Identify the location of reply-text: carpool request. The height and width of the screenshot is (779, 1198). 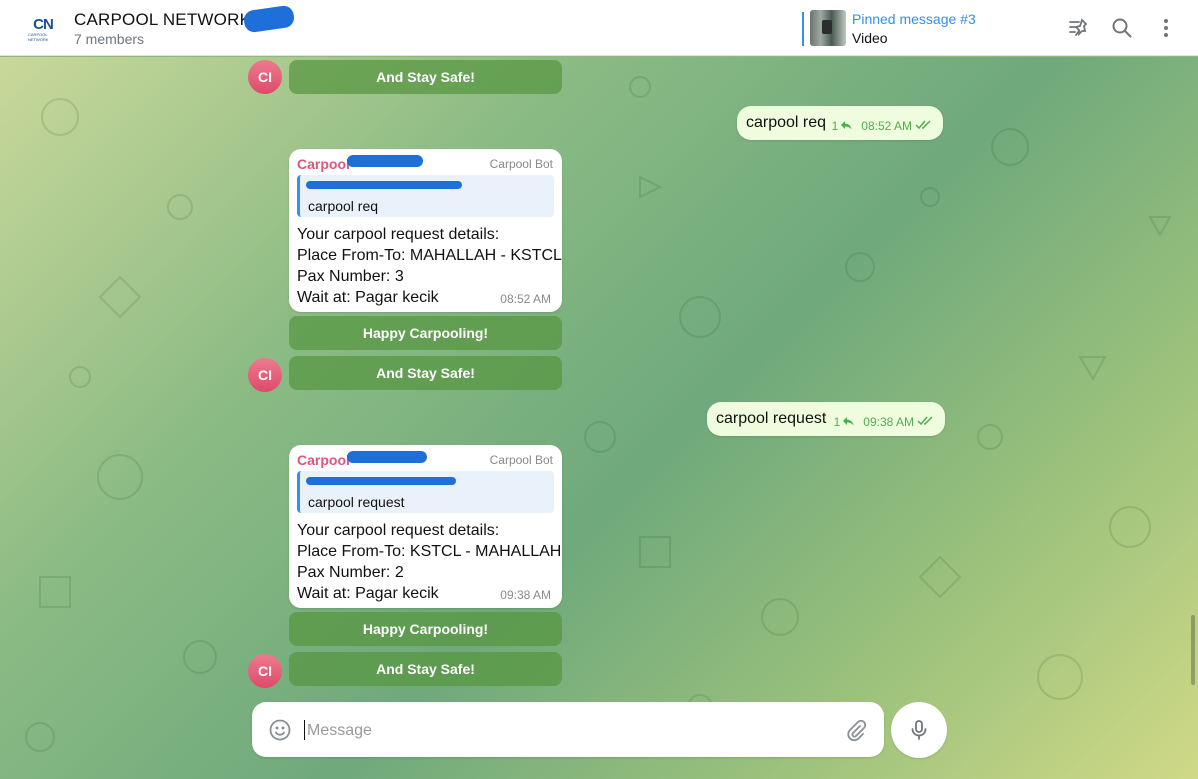
(356, 502).